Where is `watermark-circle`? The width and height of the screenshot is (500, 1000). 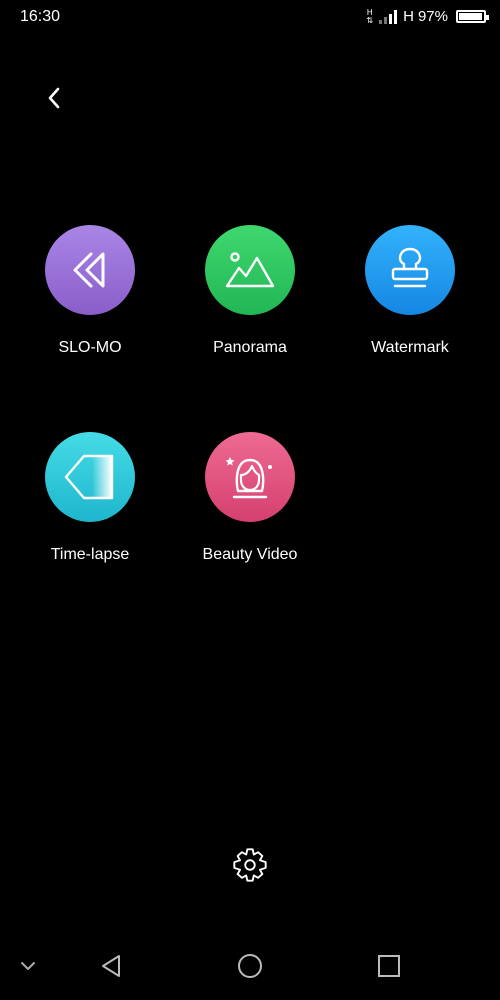
watermark-circle is located at coordinates (410, 270).